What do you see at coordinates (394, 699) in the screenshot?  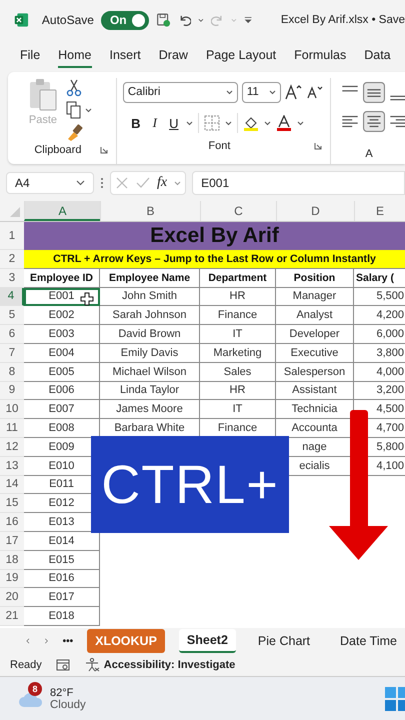 I see `start-icon` at bounding box center [394, 699].